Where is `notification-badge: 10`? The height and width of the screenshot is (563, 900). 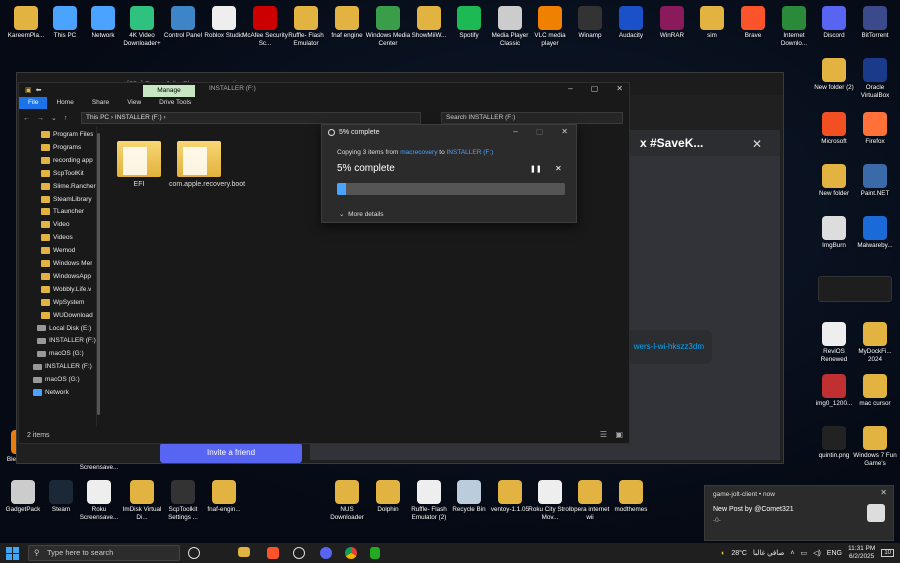 notification-badge: 10 is located at coordinates (887, 553).